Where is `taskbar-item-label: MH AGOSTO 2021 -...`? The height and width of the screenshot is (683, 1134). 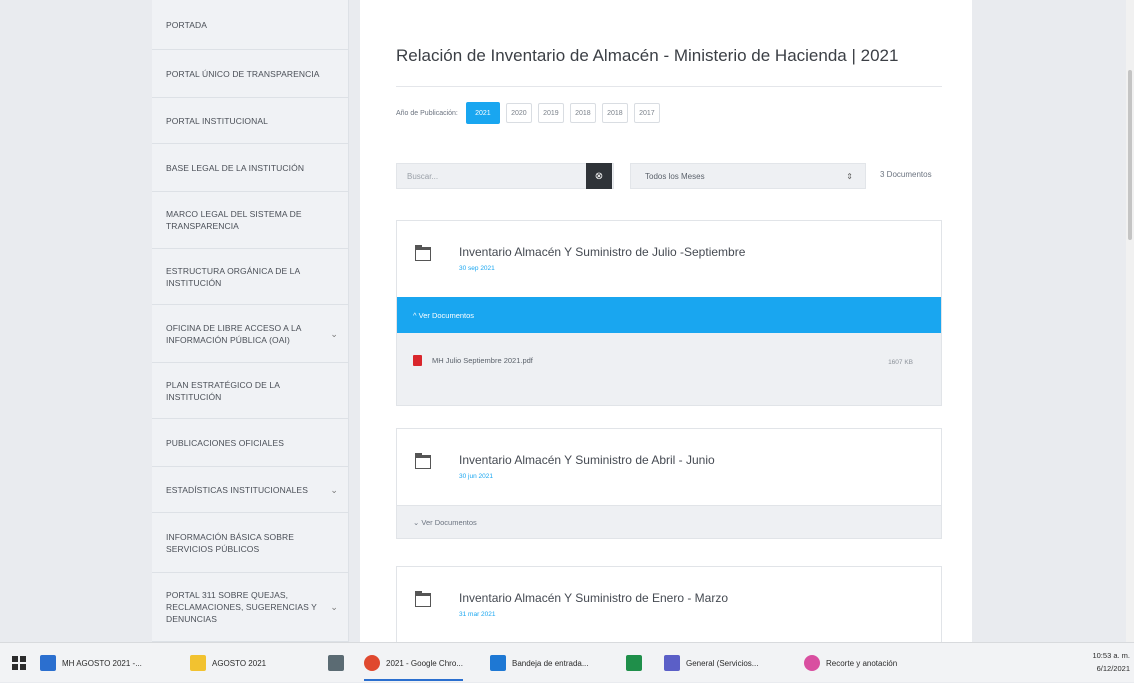
taskbar-item-label: MH AGOSTO 2021 -... is located at coordinates (102, 663).